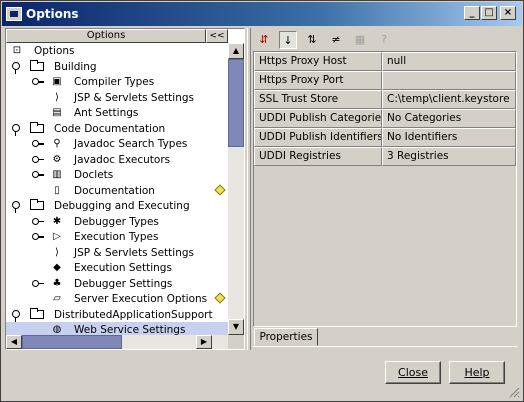  Describe the element at coordinates (130, 329) in the screenshot. I see `tree-item-label: Web Service Settings` at that location.